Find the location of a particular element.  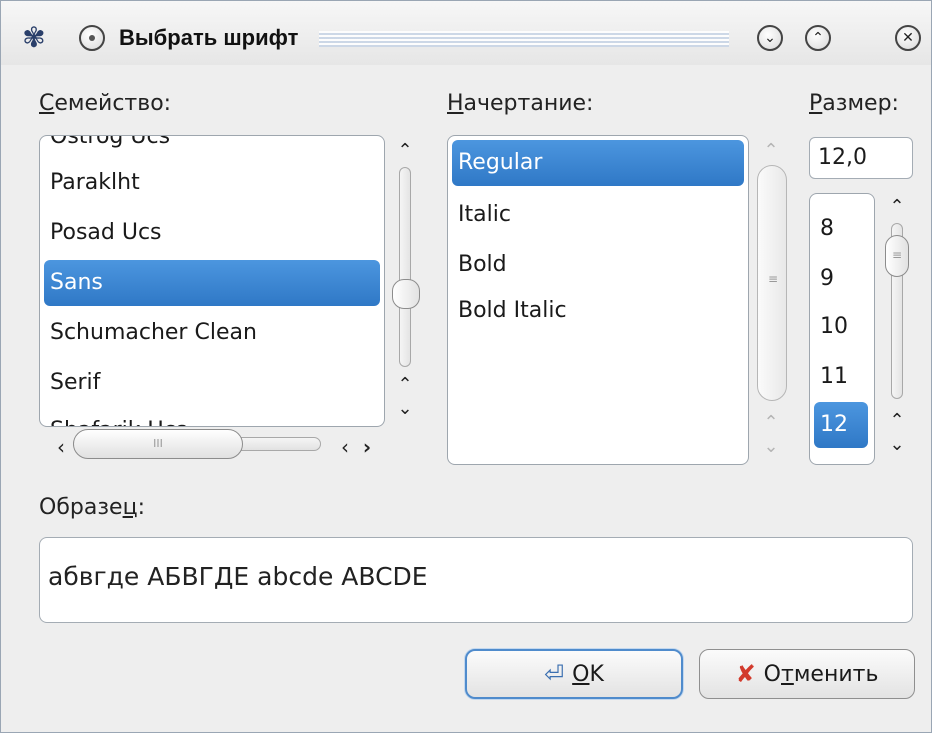

sample-label-mnemonic: ц is located at coordinates (130, 507).